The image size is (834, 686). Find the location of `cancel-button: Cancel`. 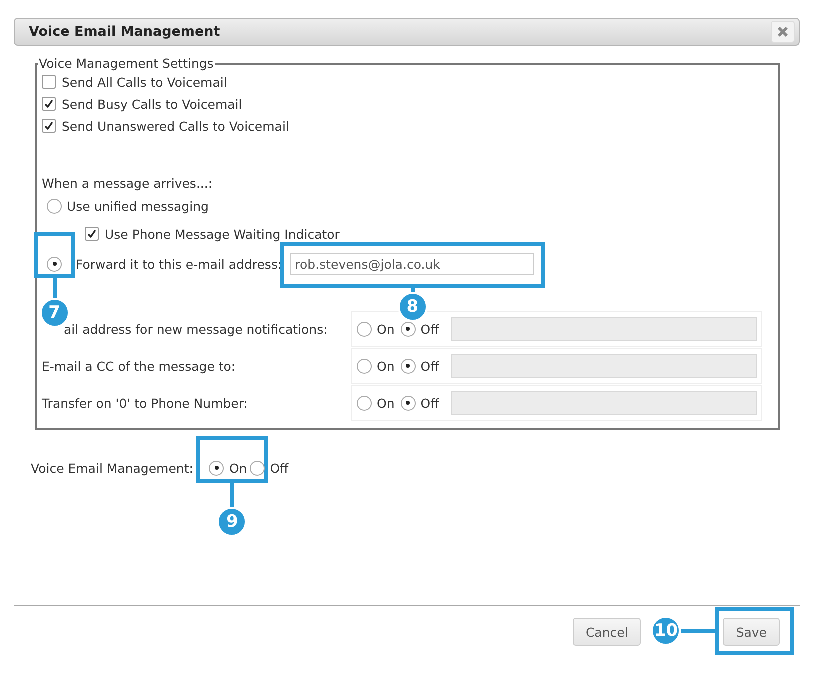

cancel-button: Cancel is located at coordinates (607, 632).